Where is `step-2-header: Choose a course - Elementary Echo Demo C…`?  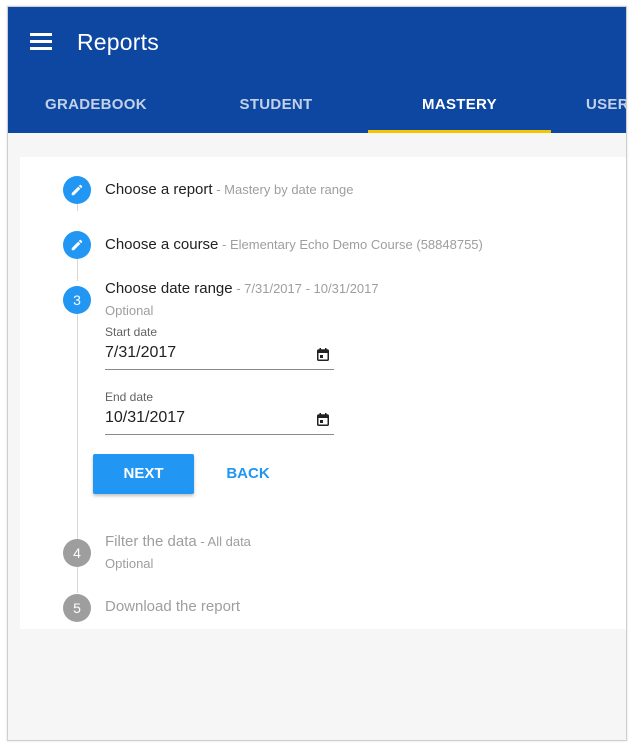 step-2-header: Choose a course - Elementary Echo Demo C… is located at coordinates (294, 244).